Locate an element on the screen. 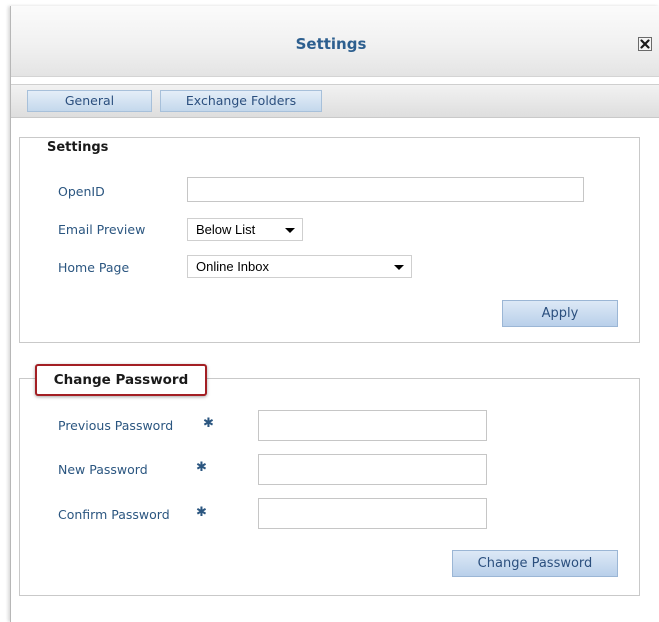 This screenshot has width=659, height=622. email-preview-select: Below List is located at coordinates (245, 229).